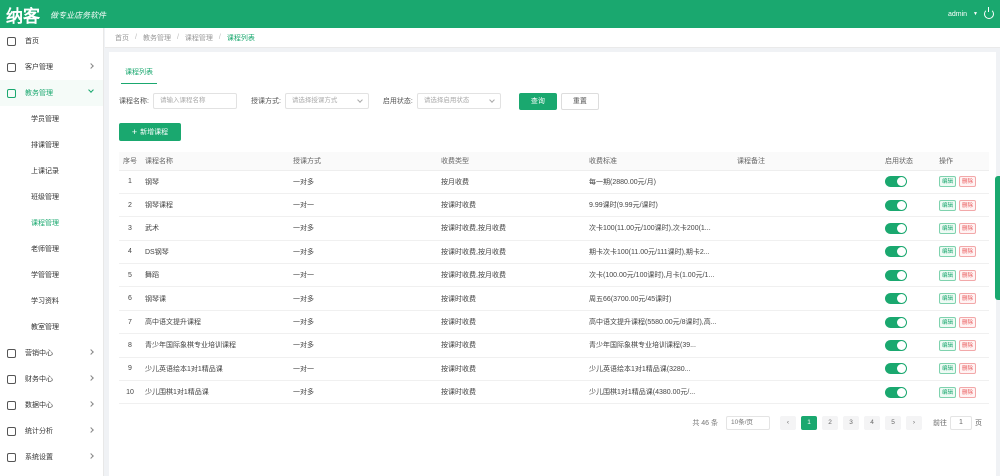 The image size is (1000, 476). I want to click on reset-button: 重置, so click(579, 101).